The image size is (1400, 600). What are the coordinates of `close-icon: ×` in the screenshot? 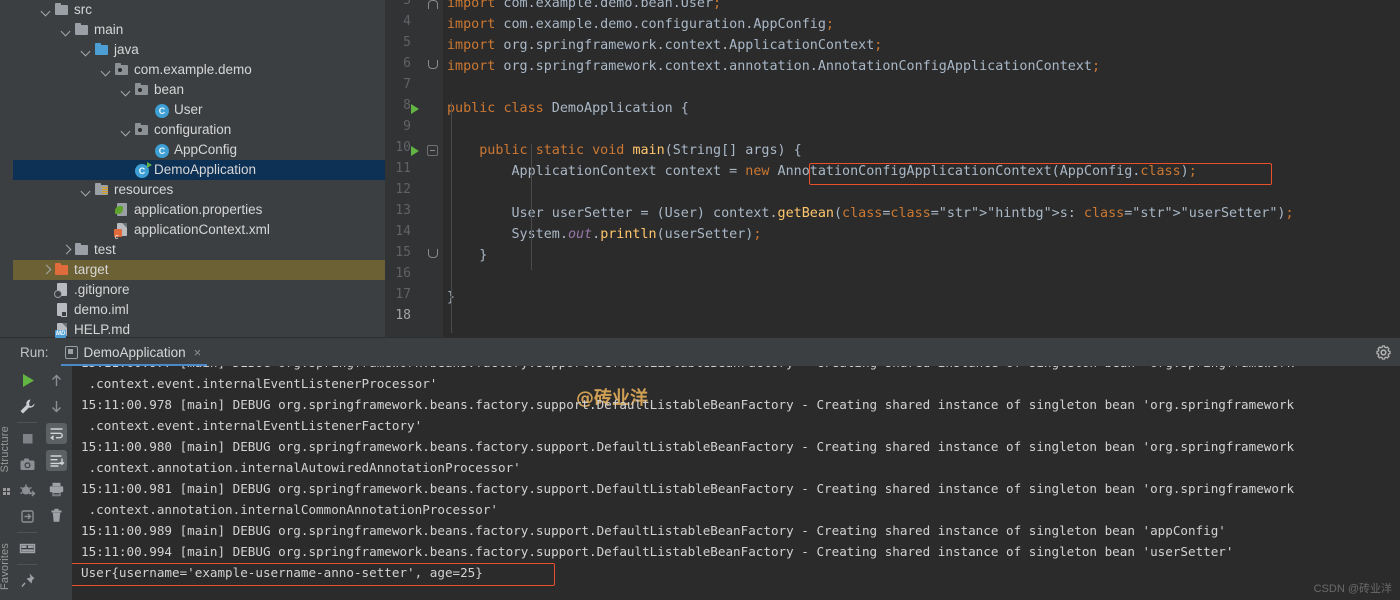 It's located at (198, 352).